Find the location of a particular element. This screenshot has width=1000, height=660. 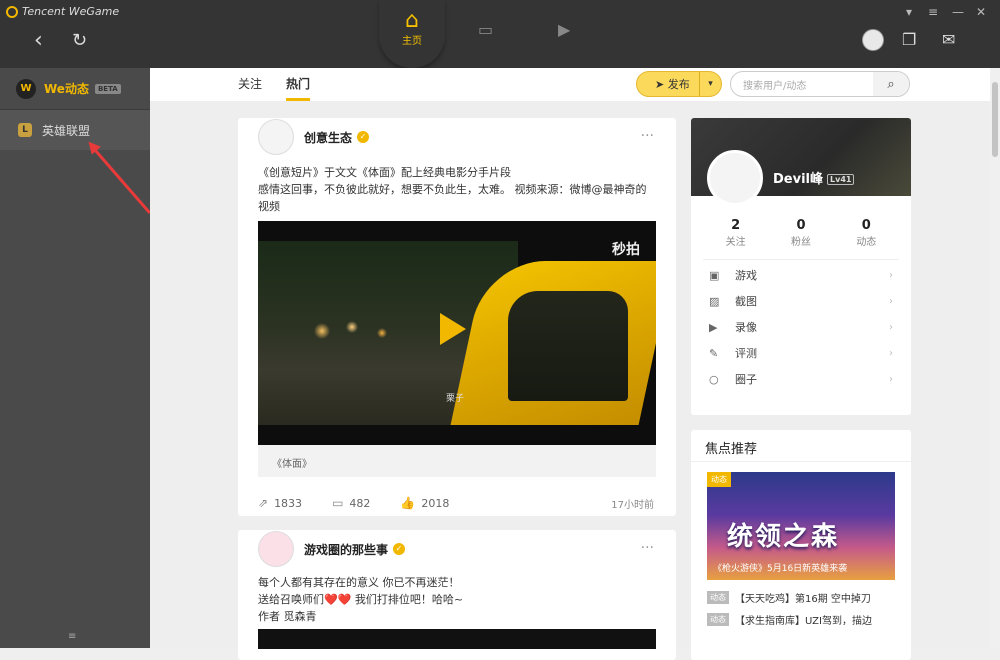

stat-value: 0 is located at coordinates (866, 225).